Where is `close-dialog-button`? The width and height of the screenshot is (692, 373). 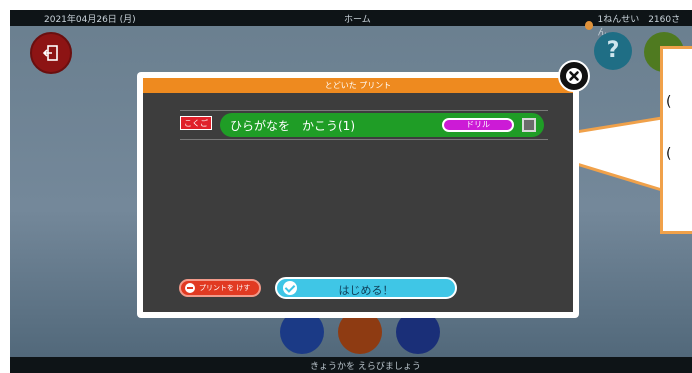
close-dialog-button is located at coordinates (574, 76).